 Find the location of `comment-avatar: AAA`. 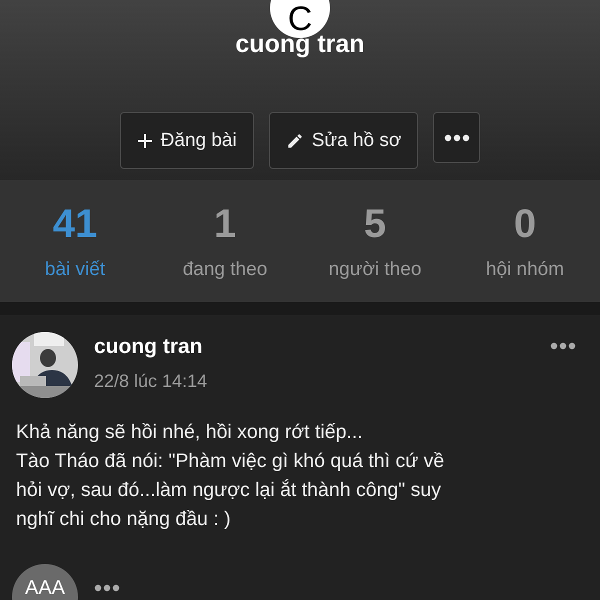

comment-avatar: AAA is located at coordinates (45, 582).